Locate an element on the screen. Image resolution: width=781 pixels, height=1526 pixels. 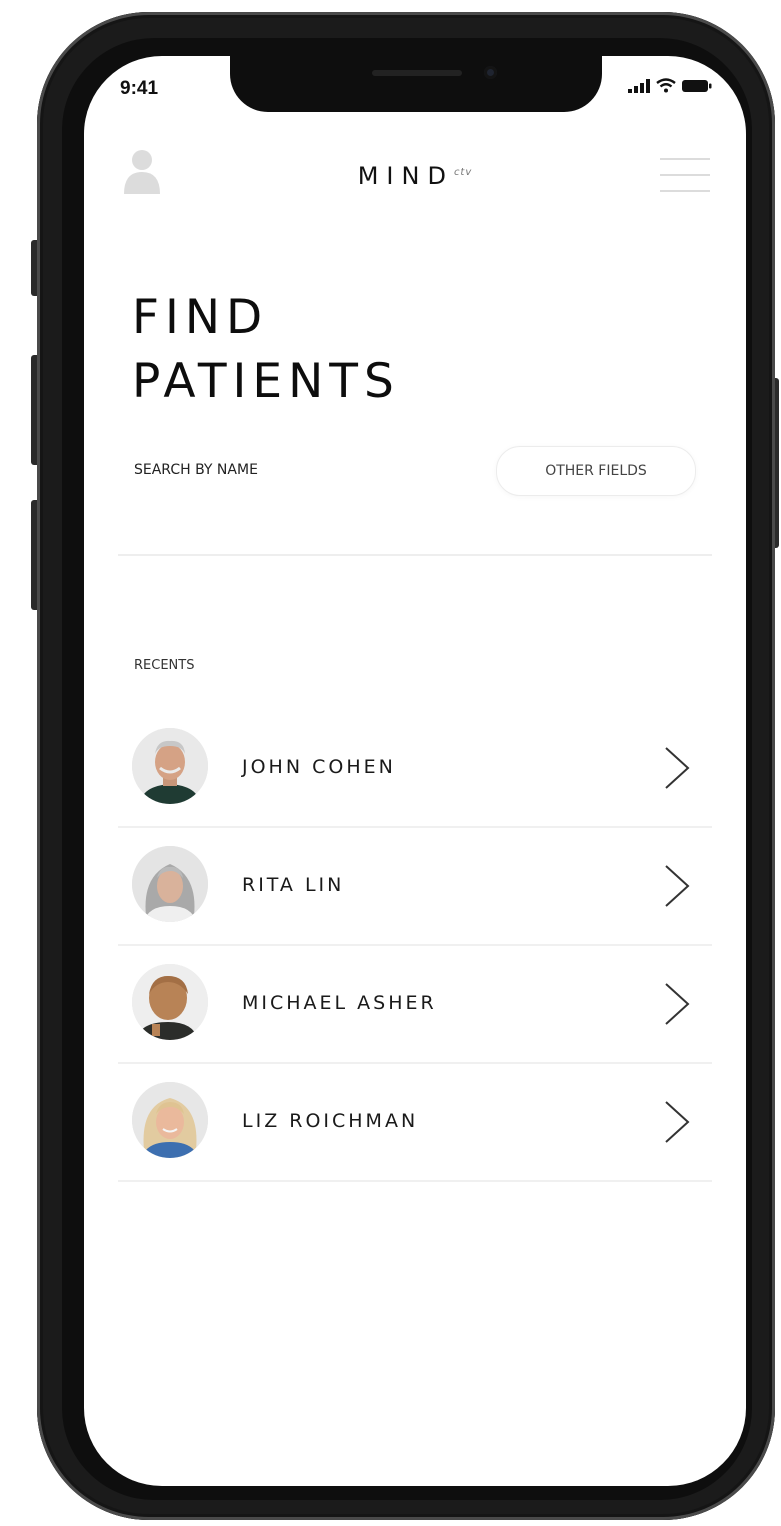
patient-name: JOHN COHEN is located at coordinates (319, 767).